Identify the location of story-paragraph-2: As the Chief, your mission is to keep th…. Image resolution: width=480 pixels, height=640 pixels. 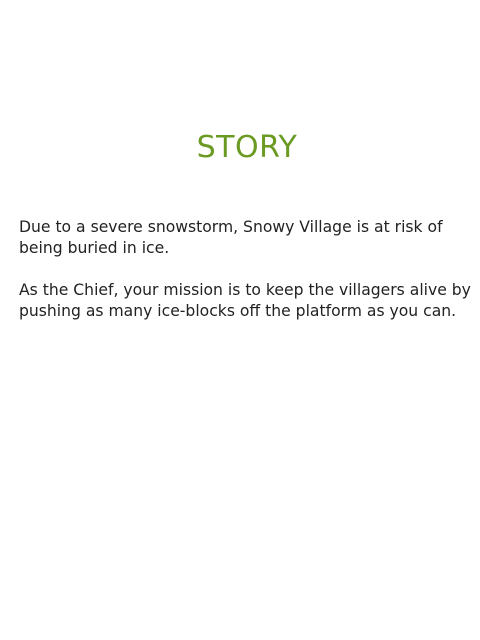
(245, 300).